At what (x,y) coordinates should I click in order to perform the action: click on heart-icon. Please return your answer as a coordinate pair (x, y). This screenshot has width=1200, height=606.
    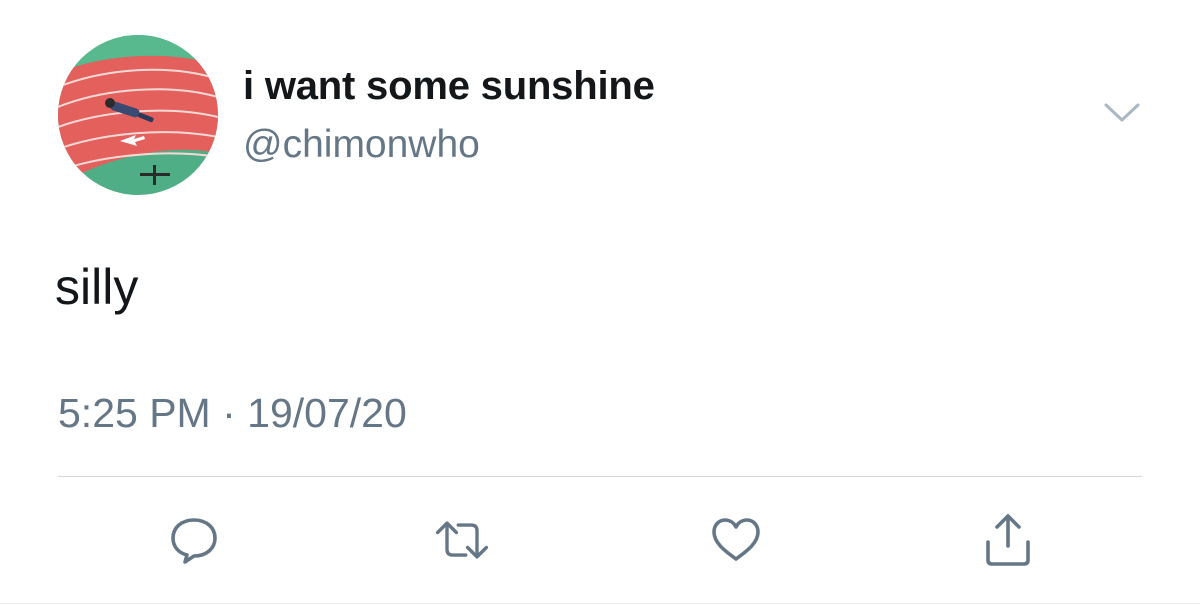
    Looking at the image, I should click on (736, 539).